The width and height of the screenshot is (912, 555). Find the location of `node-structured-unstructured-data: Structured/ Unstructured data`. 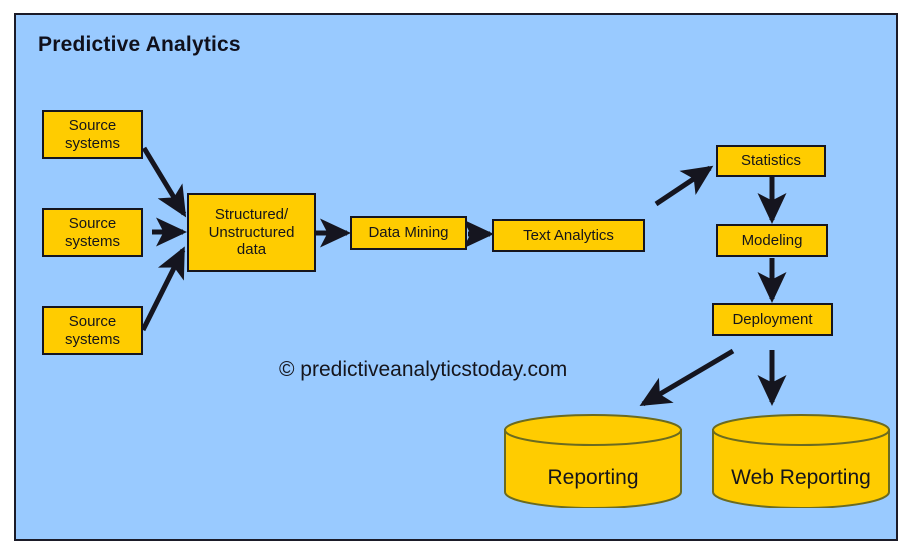

node-structured-unstructured-data: Structured/ Unstructured data is located at coordinates (251, 232).